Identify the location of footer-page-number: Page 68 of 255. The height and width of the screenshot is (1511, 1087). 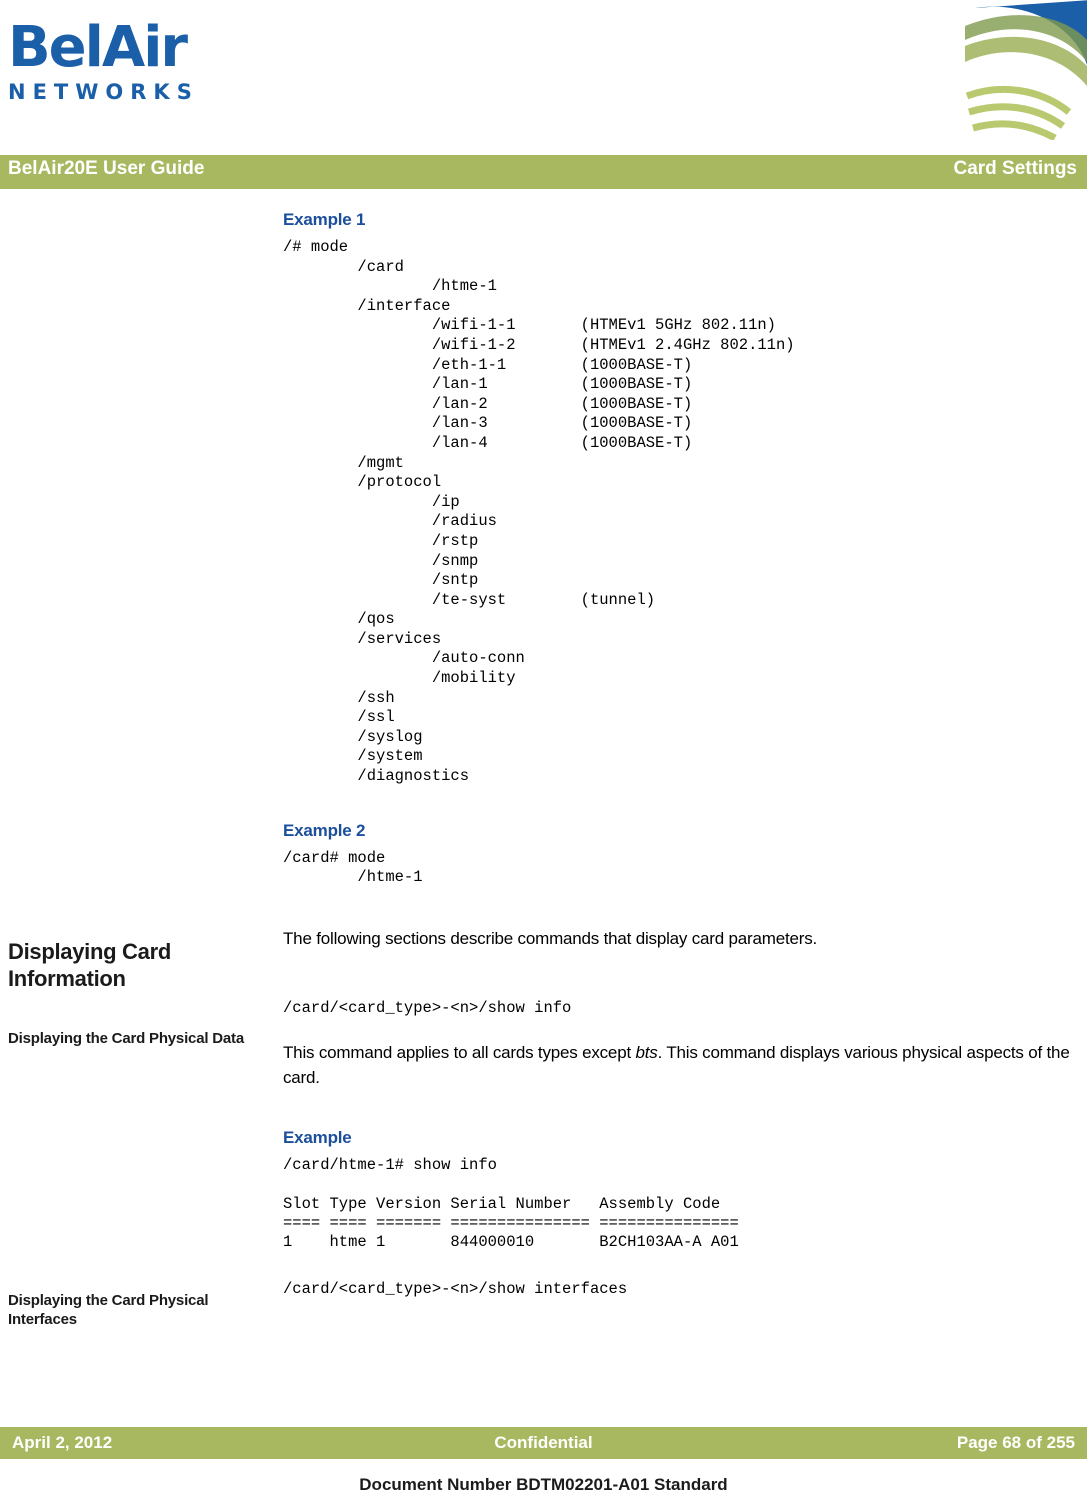
(1015, 1442).